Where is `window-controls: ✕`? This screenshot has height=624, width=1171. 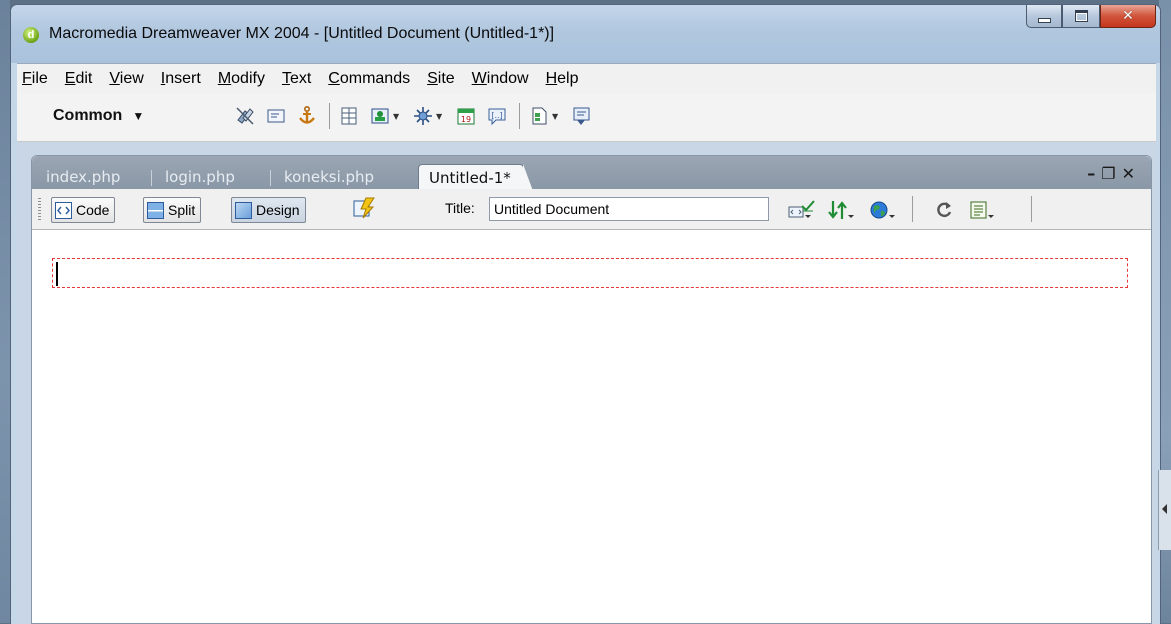 window-controls: ✕ is located at coordinates (1091, 16).